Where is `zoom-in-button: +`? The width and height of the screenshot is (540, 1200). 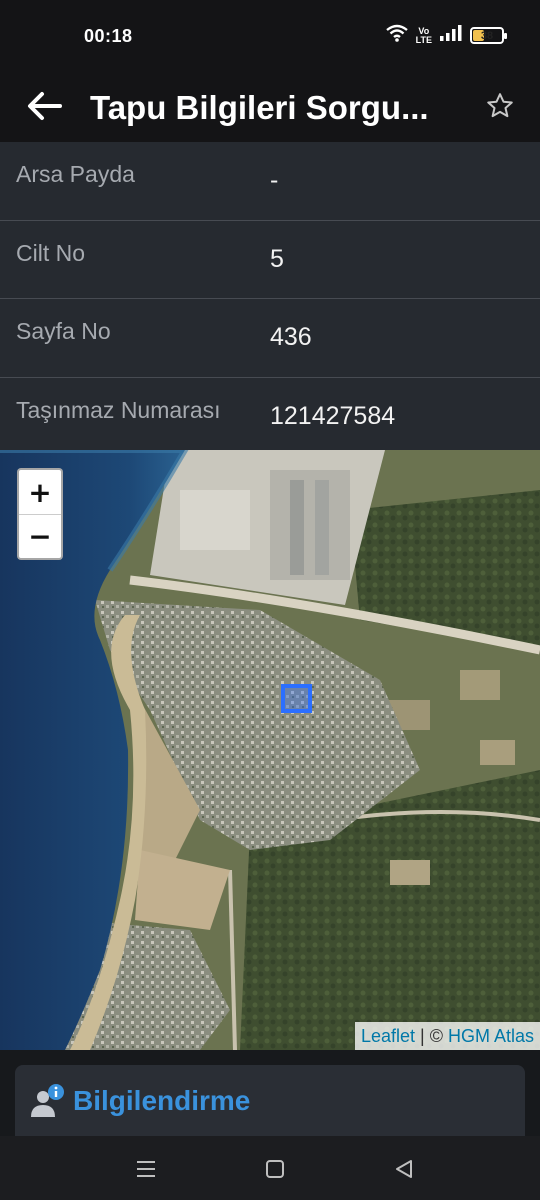 zoom-in-button: + is located at coordinates (40, 492).